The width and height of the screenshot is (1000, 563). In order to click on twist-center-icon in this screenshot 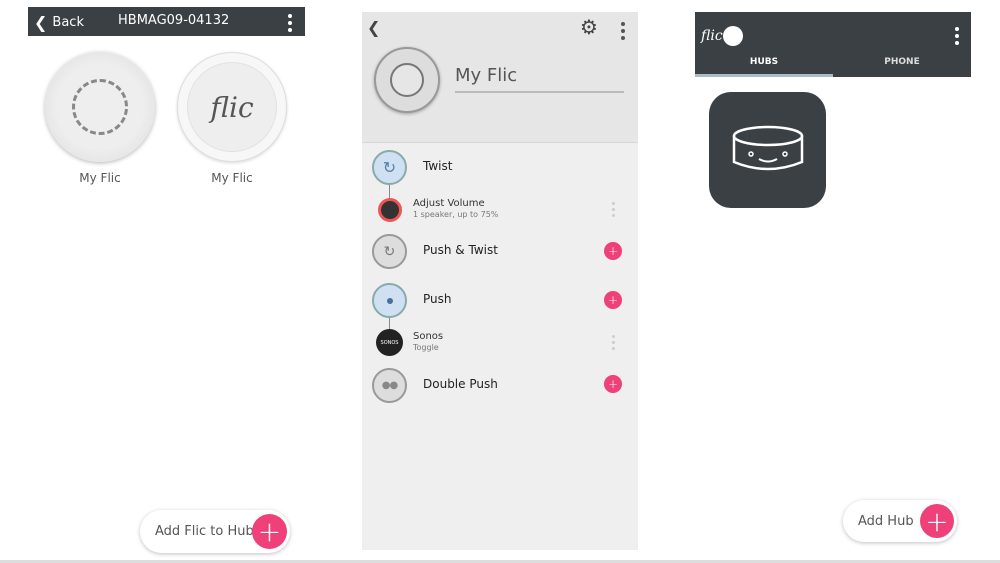, I will do `click(100, 107)`.